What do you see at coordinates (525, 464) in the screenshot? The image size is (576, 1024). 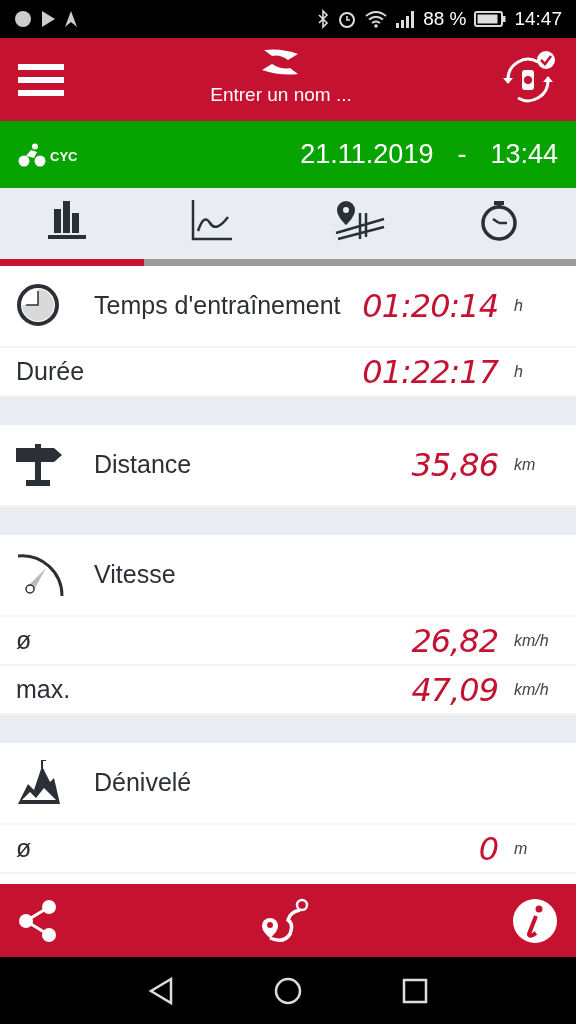 I see `unit-label: km` at bounding box center [525, 464].